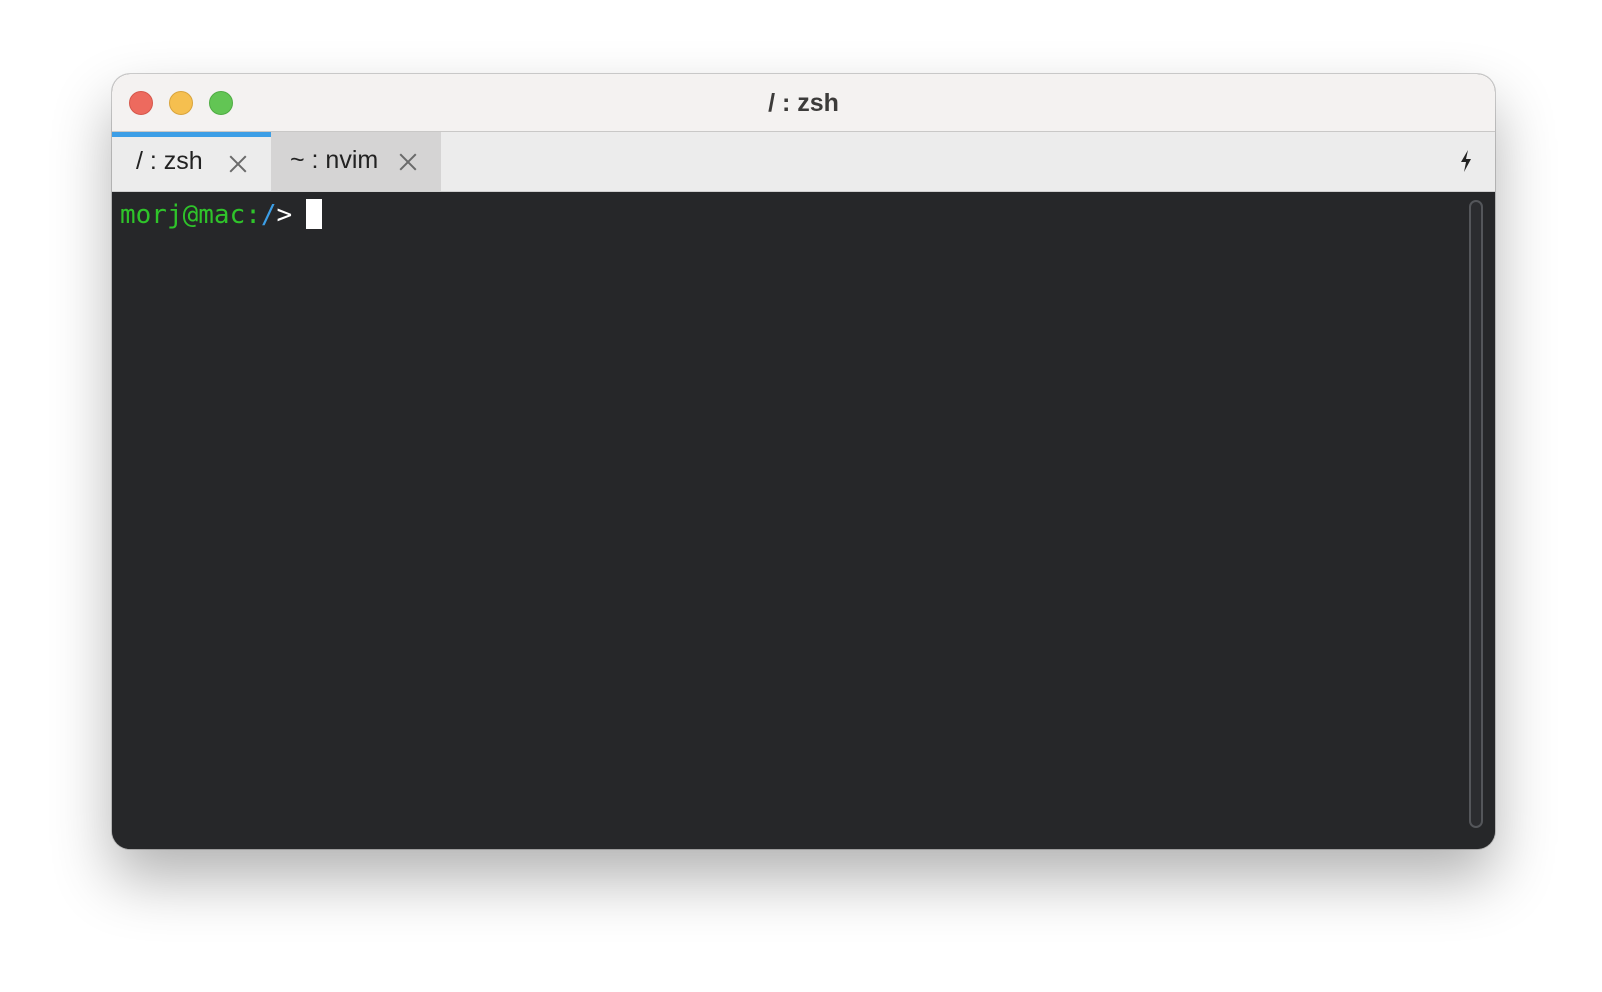 This screenshot has height=992, width=1602. Describe the element at coordinates (284, 215) in the screenshot. I see `prompt-symbol: >` at that location.